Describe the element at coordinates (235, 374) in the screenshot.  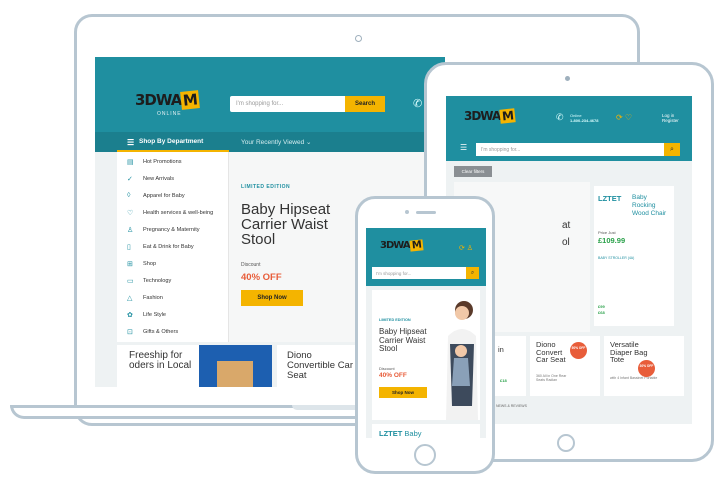
I see `box-image` at that location.